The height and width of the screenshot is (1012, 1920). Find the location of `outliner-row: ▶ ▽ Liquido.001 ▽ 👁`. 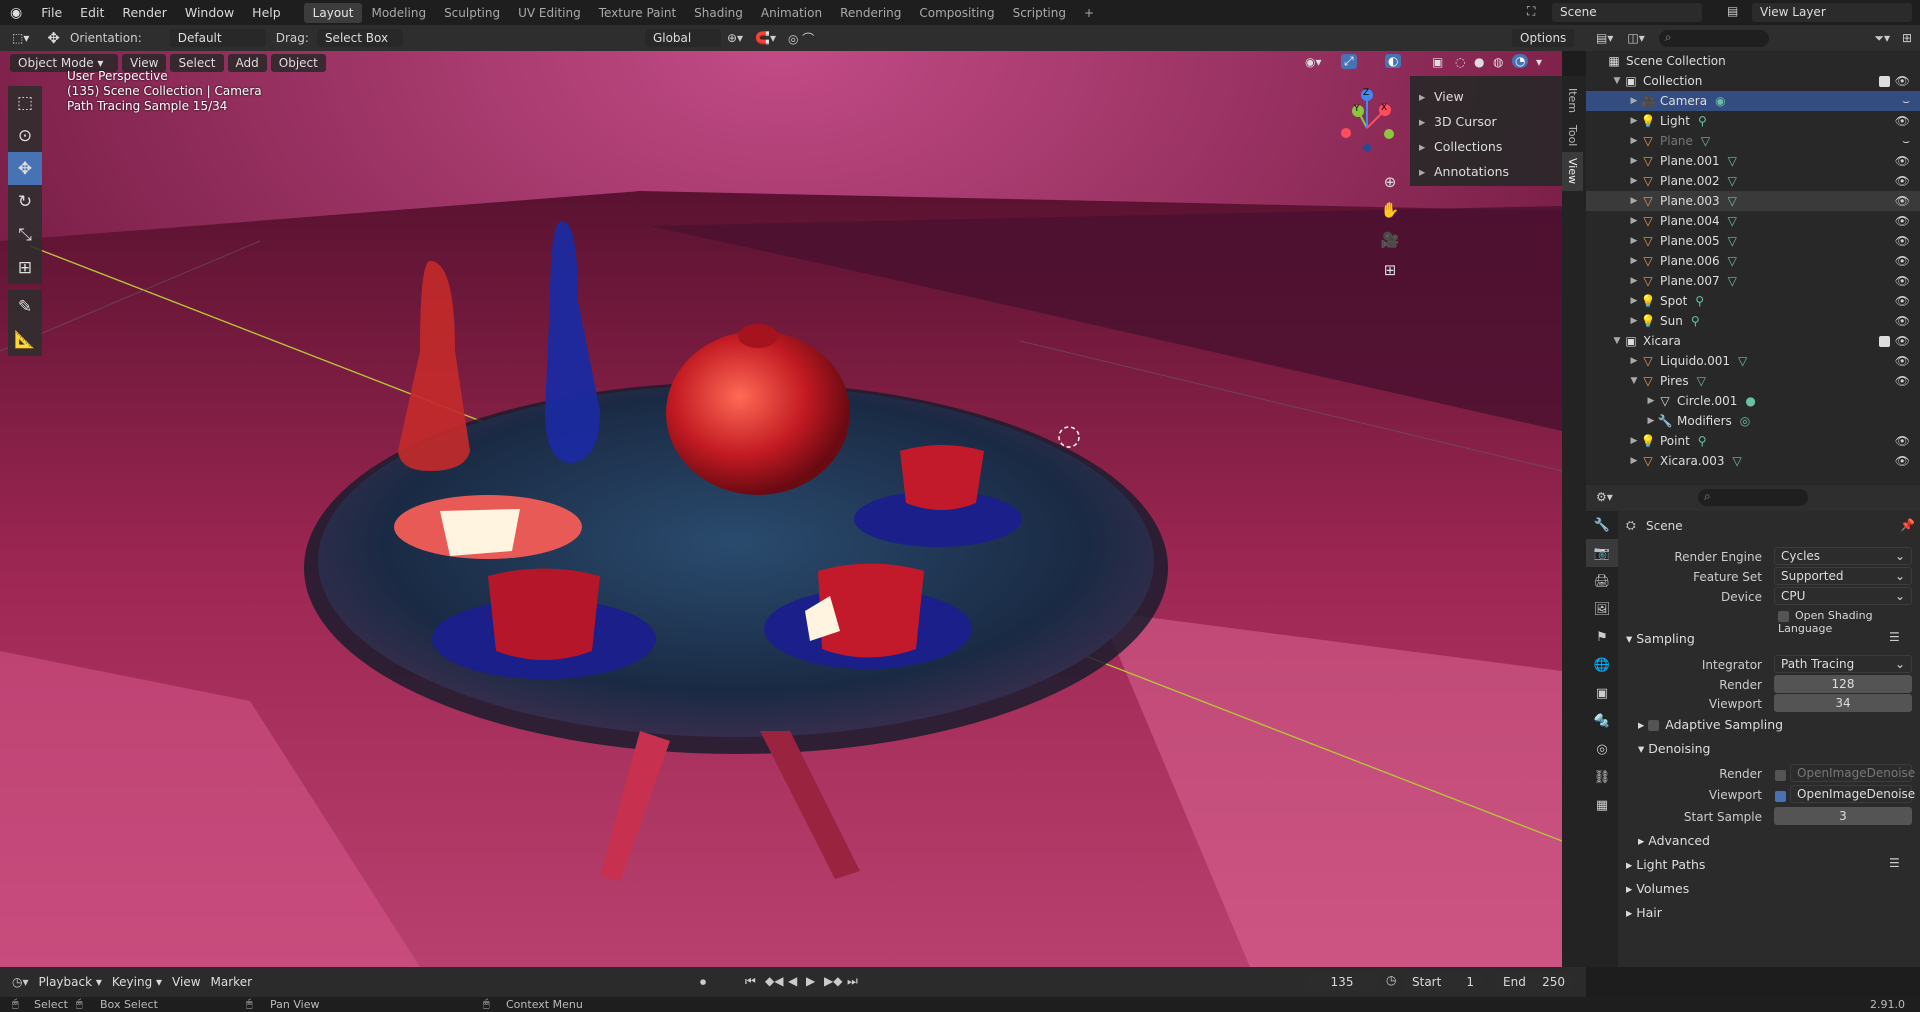

outliner-row: ▶ ▽ Liquido.001 ▽ 👁 is located at coordinates (1753, 361).